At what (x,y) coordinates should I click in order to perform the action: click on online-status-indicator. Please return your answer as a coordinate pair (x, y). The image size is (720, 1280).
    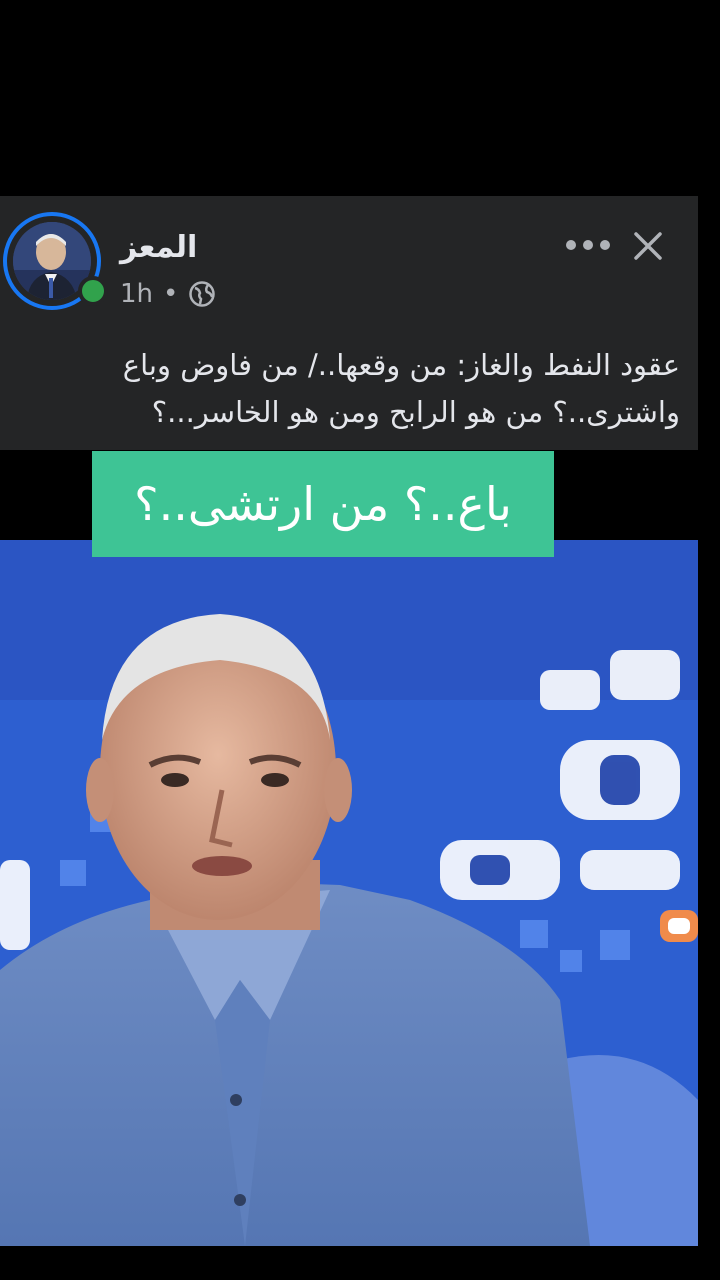
    Looking at the image, I should click on (93, 291).